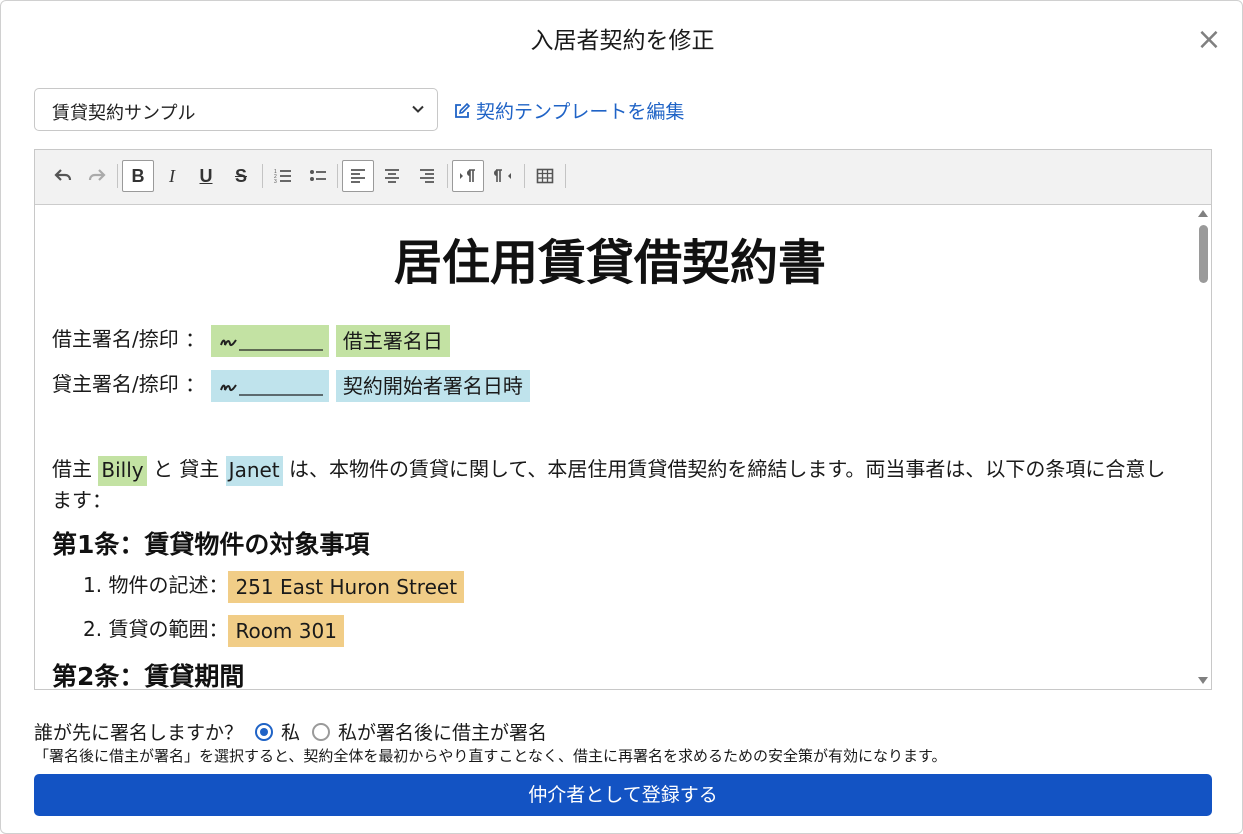  Describe the element at coordinates (463, 110) in the screenshot. I see `edit-icon` at that location.